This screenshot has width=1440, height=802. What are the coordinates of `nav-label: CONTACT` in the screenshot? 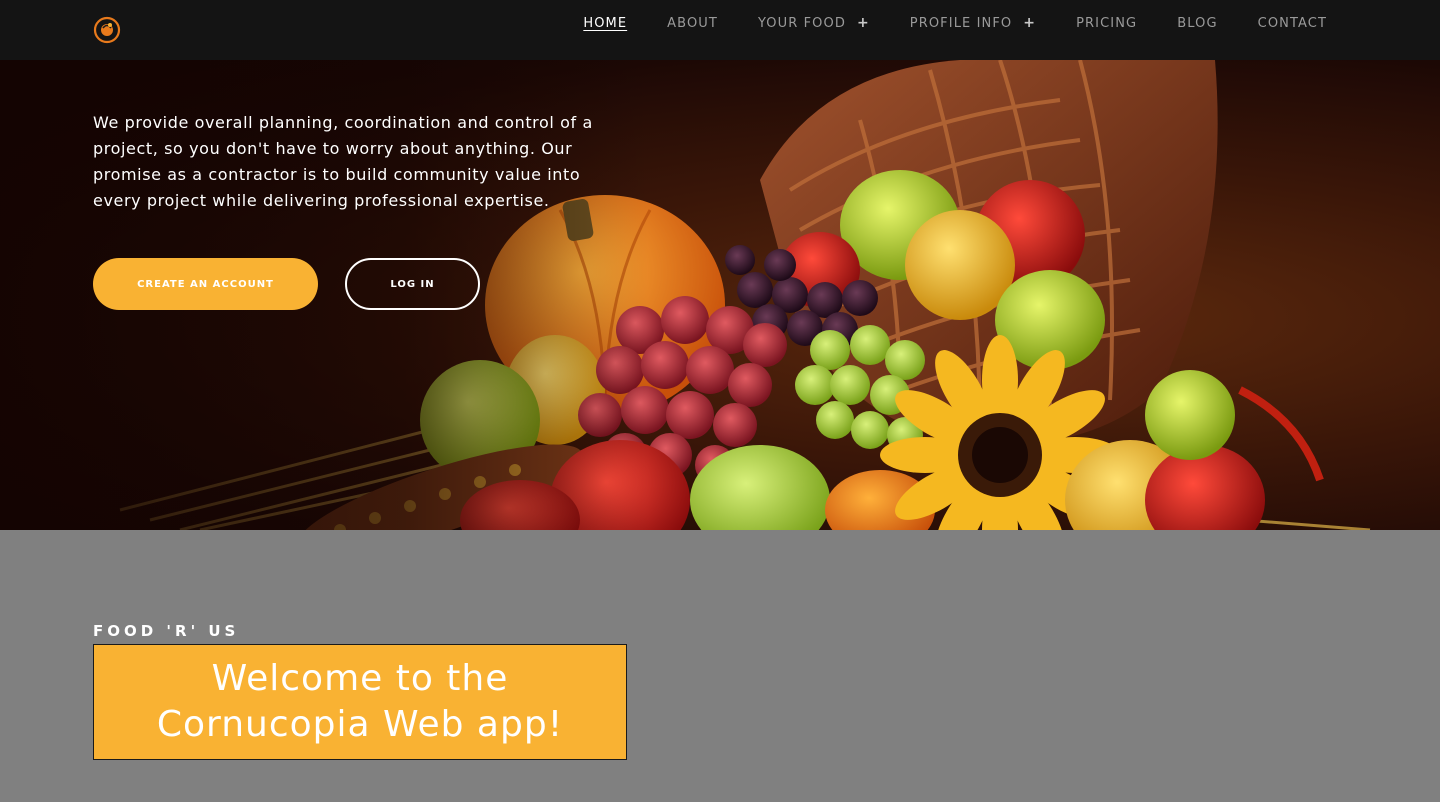 It's located at (1292, 23).